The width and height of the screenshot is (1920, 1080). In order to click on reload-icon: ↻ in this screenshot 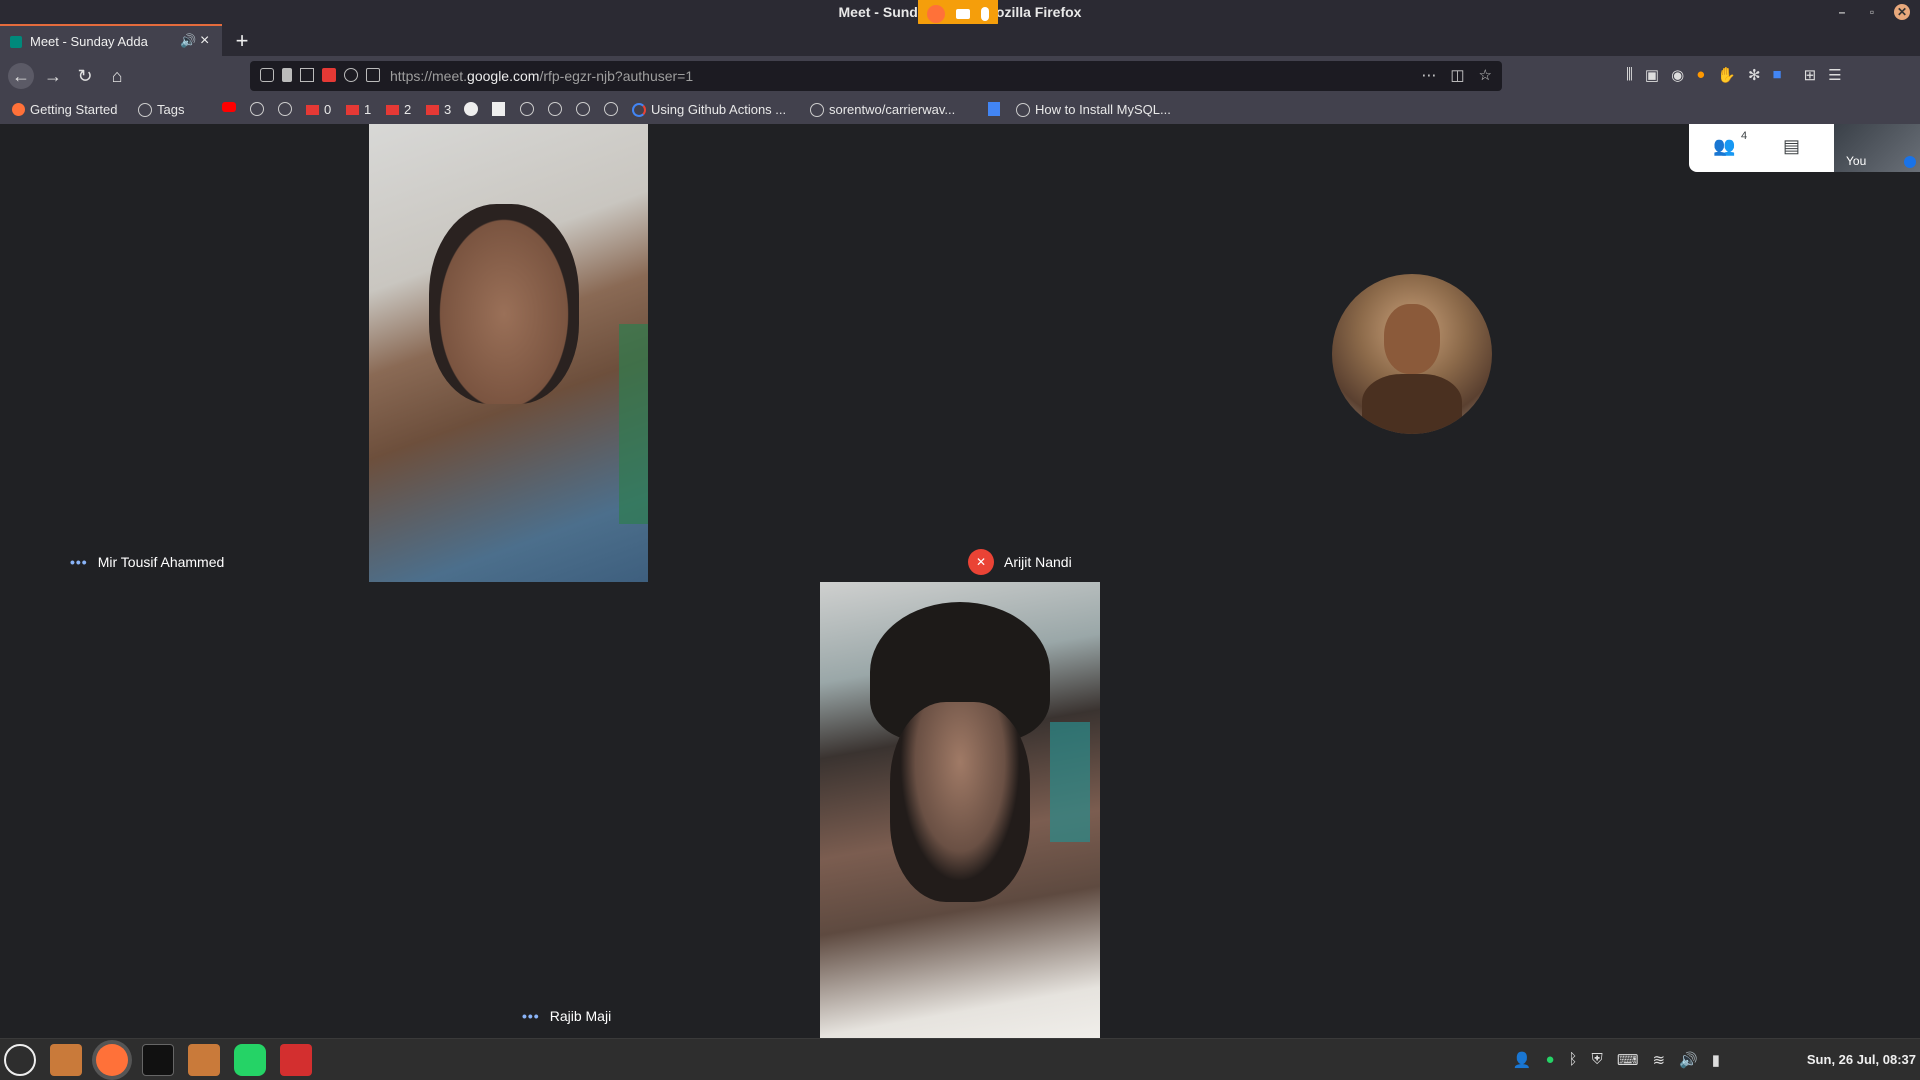, I will do `click(85, 76)`.